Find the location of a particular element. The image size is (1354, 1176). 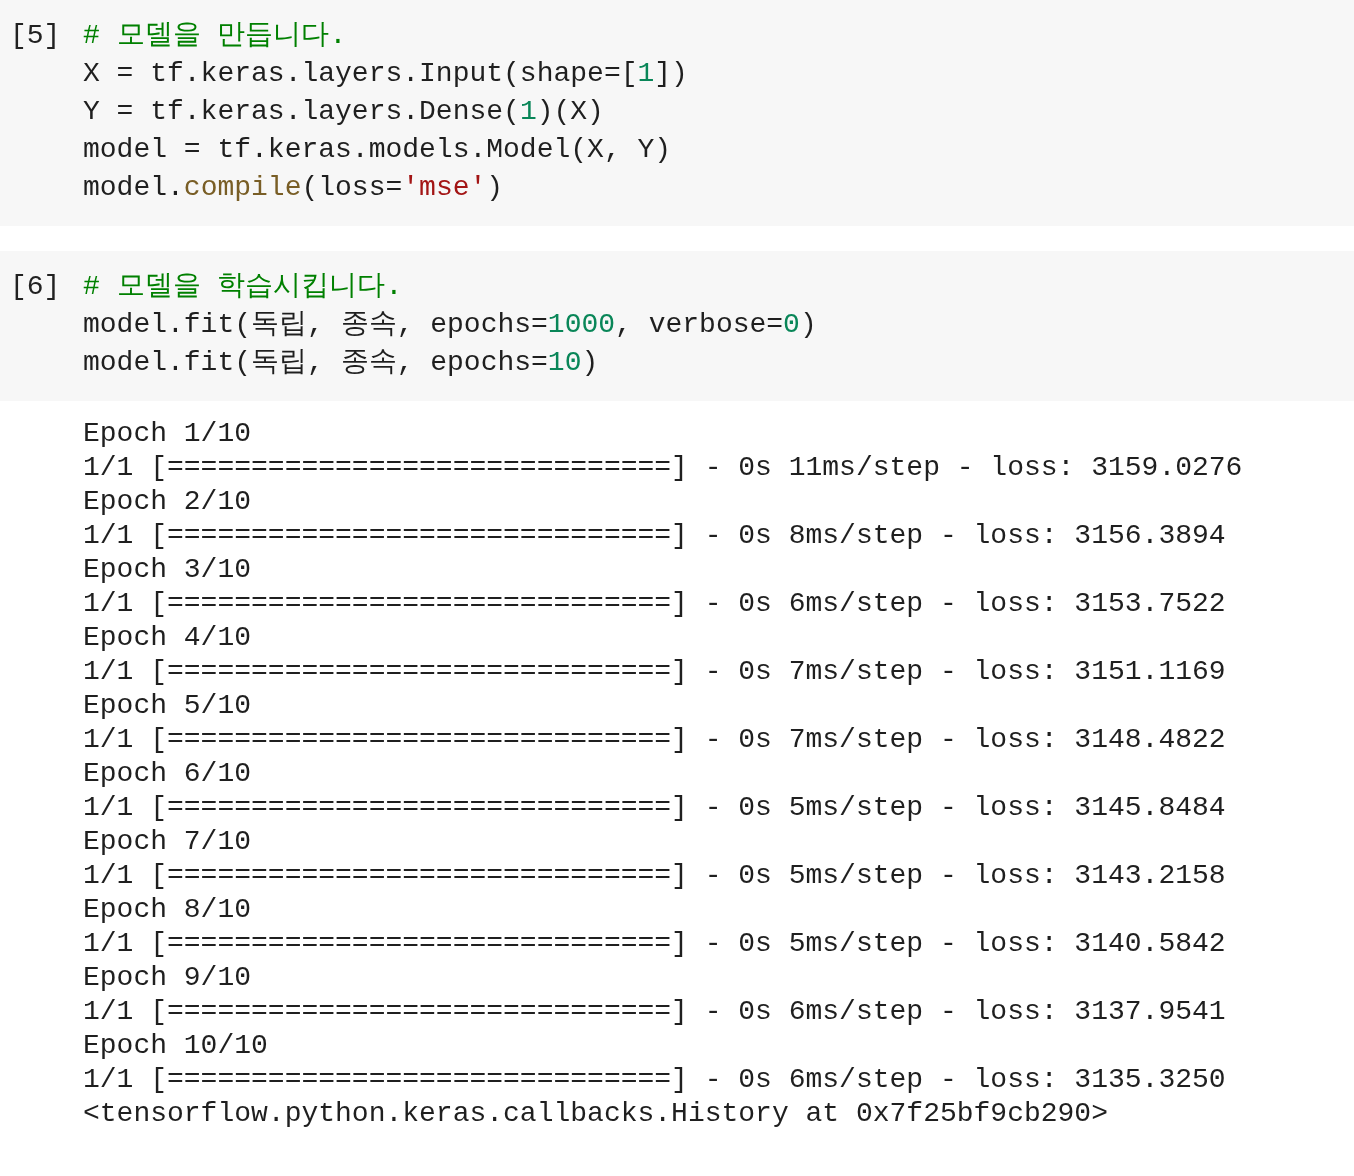

output-line: Epoch 10/10 is located at coordinates (175, 1045).